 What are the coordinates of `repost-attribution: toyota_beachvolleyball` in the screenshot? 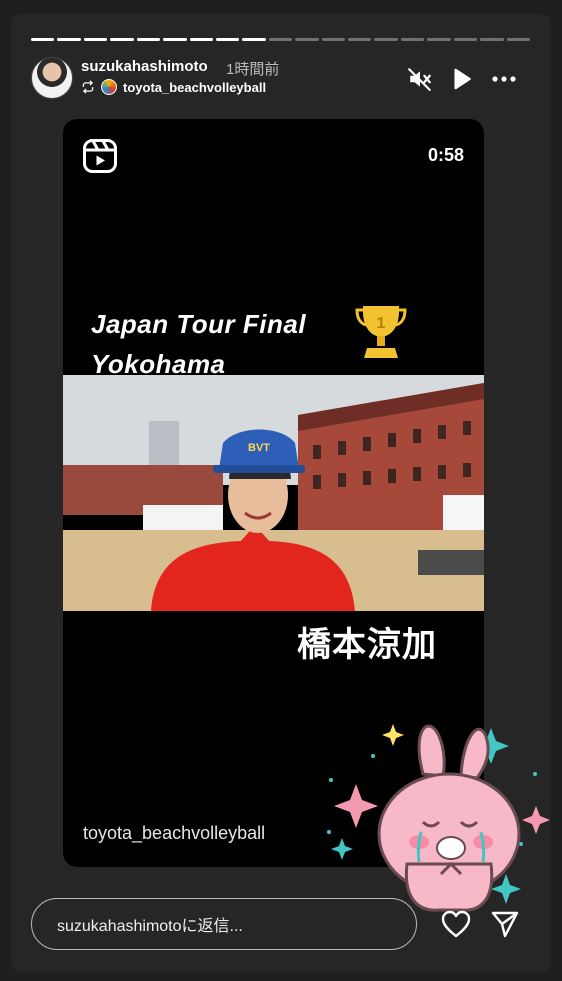 It's located at (173, 87).